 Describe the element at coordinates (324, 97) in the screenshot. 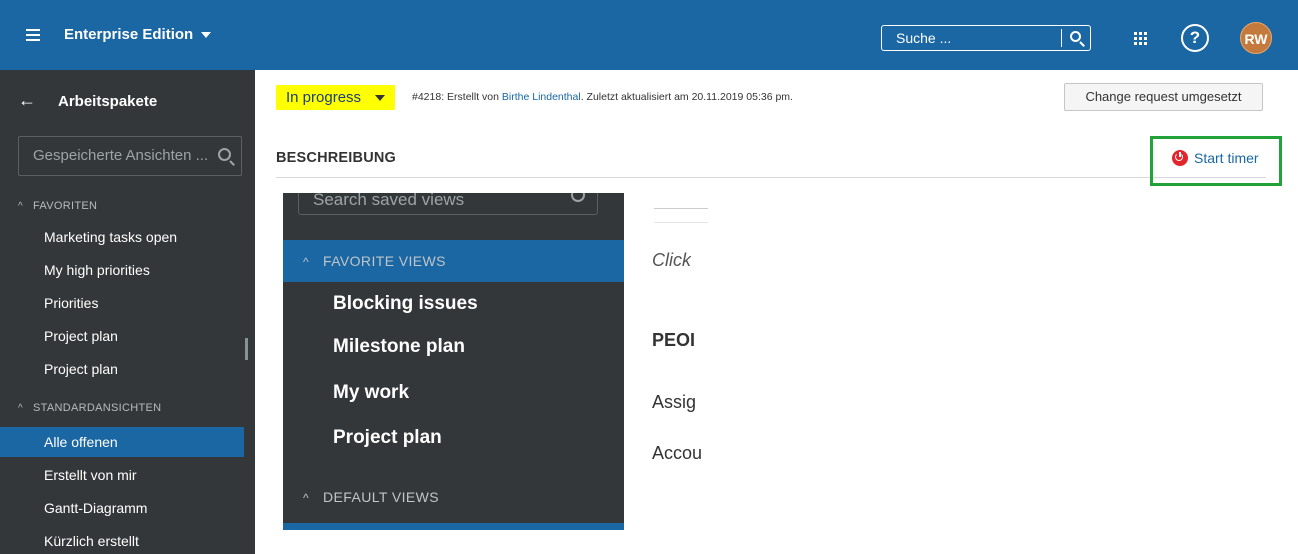

I see `status-label: In progress` at that location.